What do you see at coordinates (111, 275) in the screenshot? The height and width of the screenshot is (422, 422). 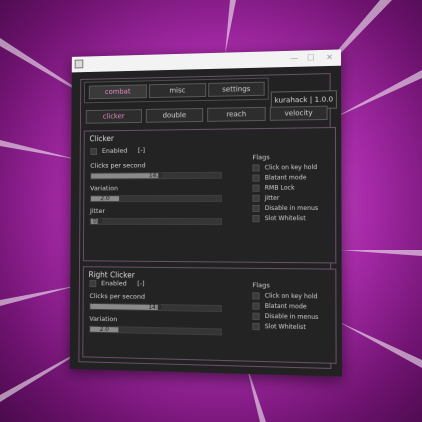 I see `right-clicker-title: Right Clicker` at bounding box center [111, 275].